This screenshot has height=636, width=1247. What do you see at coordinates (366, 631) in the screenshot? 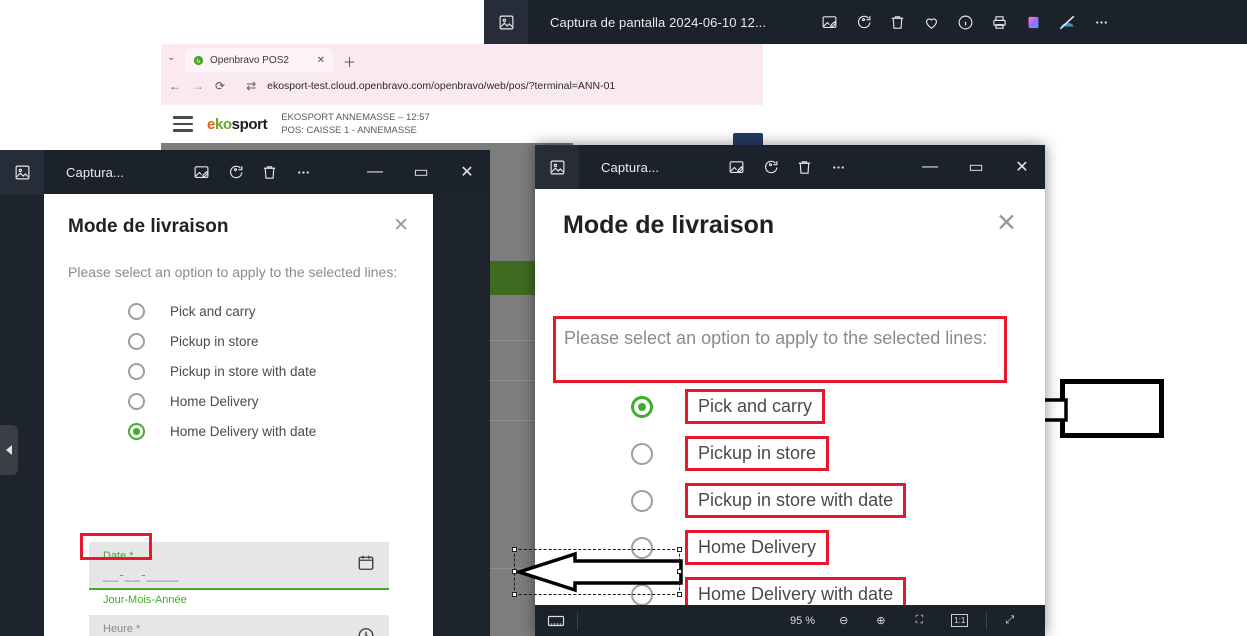
I see `clock-icon` at bounding box center [366, 631].